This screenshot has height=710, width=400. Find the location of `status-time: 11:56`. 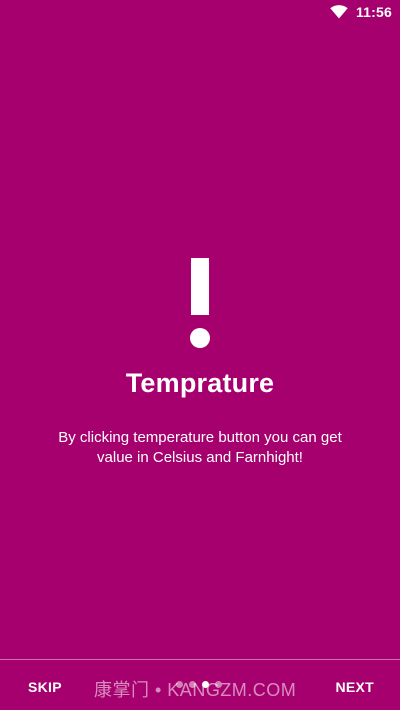

status-time: 11:56 is located at coordinates (373, 12).